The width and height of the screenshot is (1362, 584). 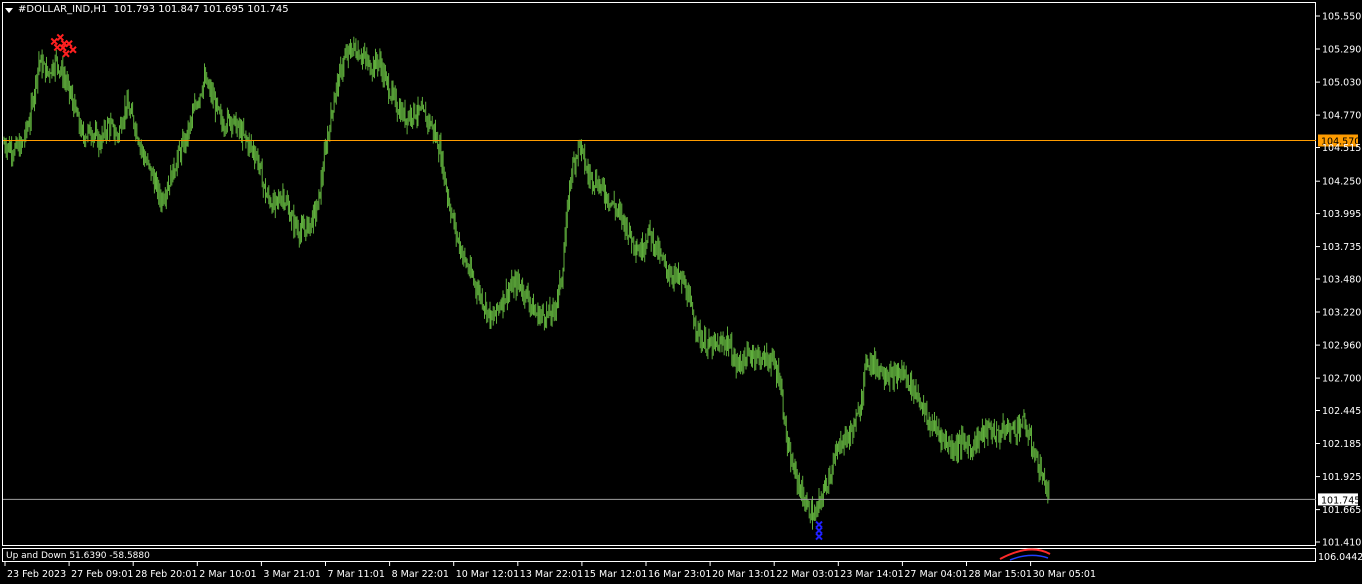 What do you see at coordinates (166, 574) in the screenshot?
I see `x-tick-label: 28 Feb 20:01` at bounding box center [166, 574].